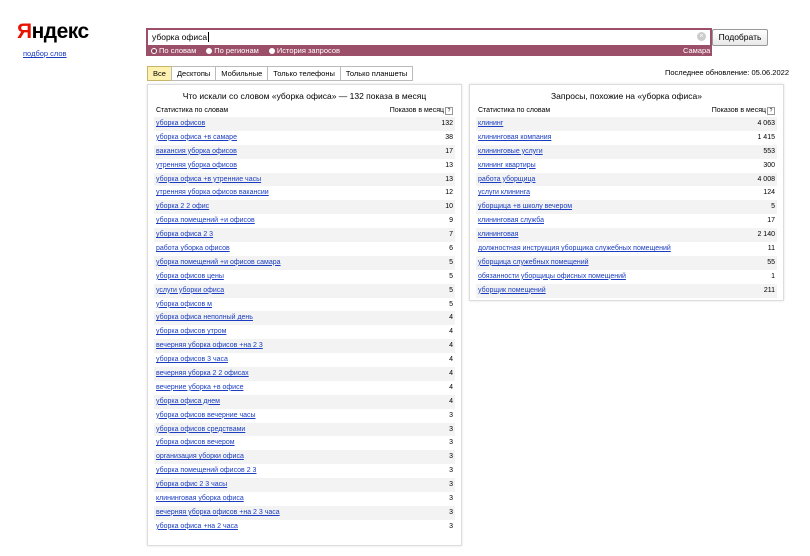  What do you see at coordinates (696, 50) in the screenshot?
I see `region-link: Самара` at bounding box center [696, 50].